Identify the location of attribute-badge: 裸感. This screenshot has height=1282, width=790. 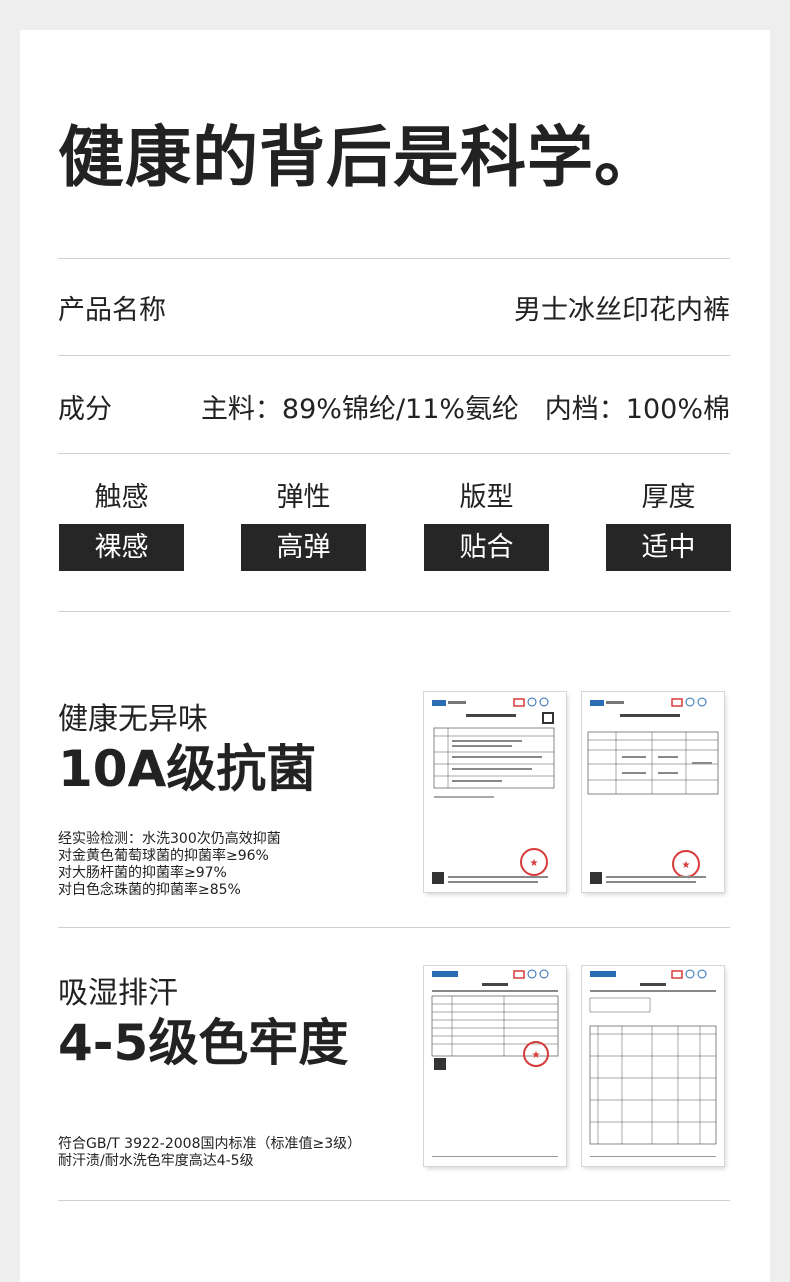
(121, 547).